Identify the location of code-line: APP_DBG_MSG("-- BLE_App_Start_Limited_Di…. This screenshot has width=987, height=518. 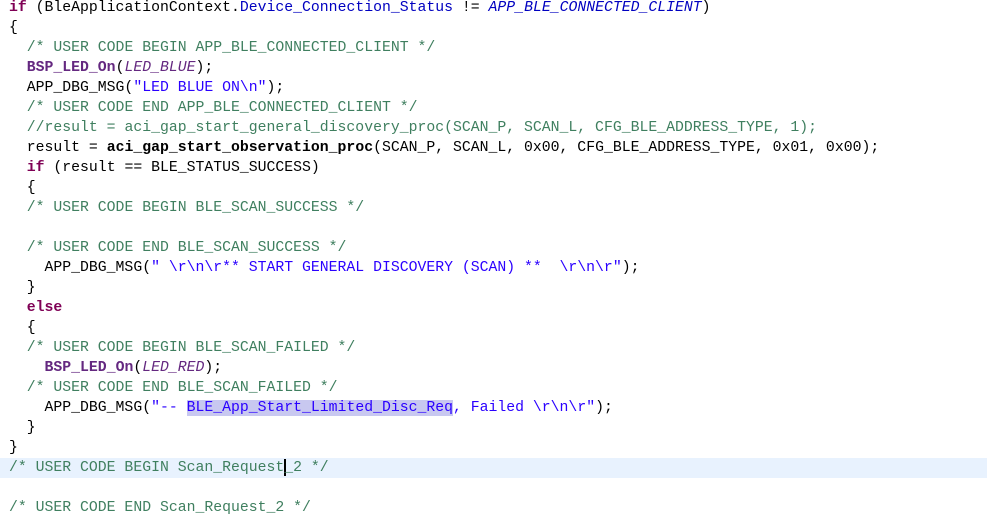
(493, 408).